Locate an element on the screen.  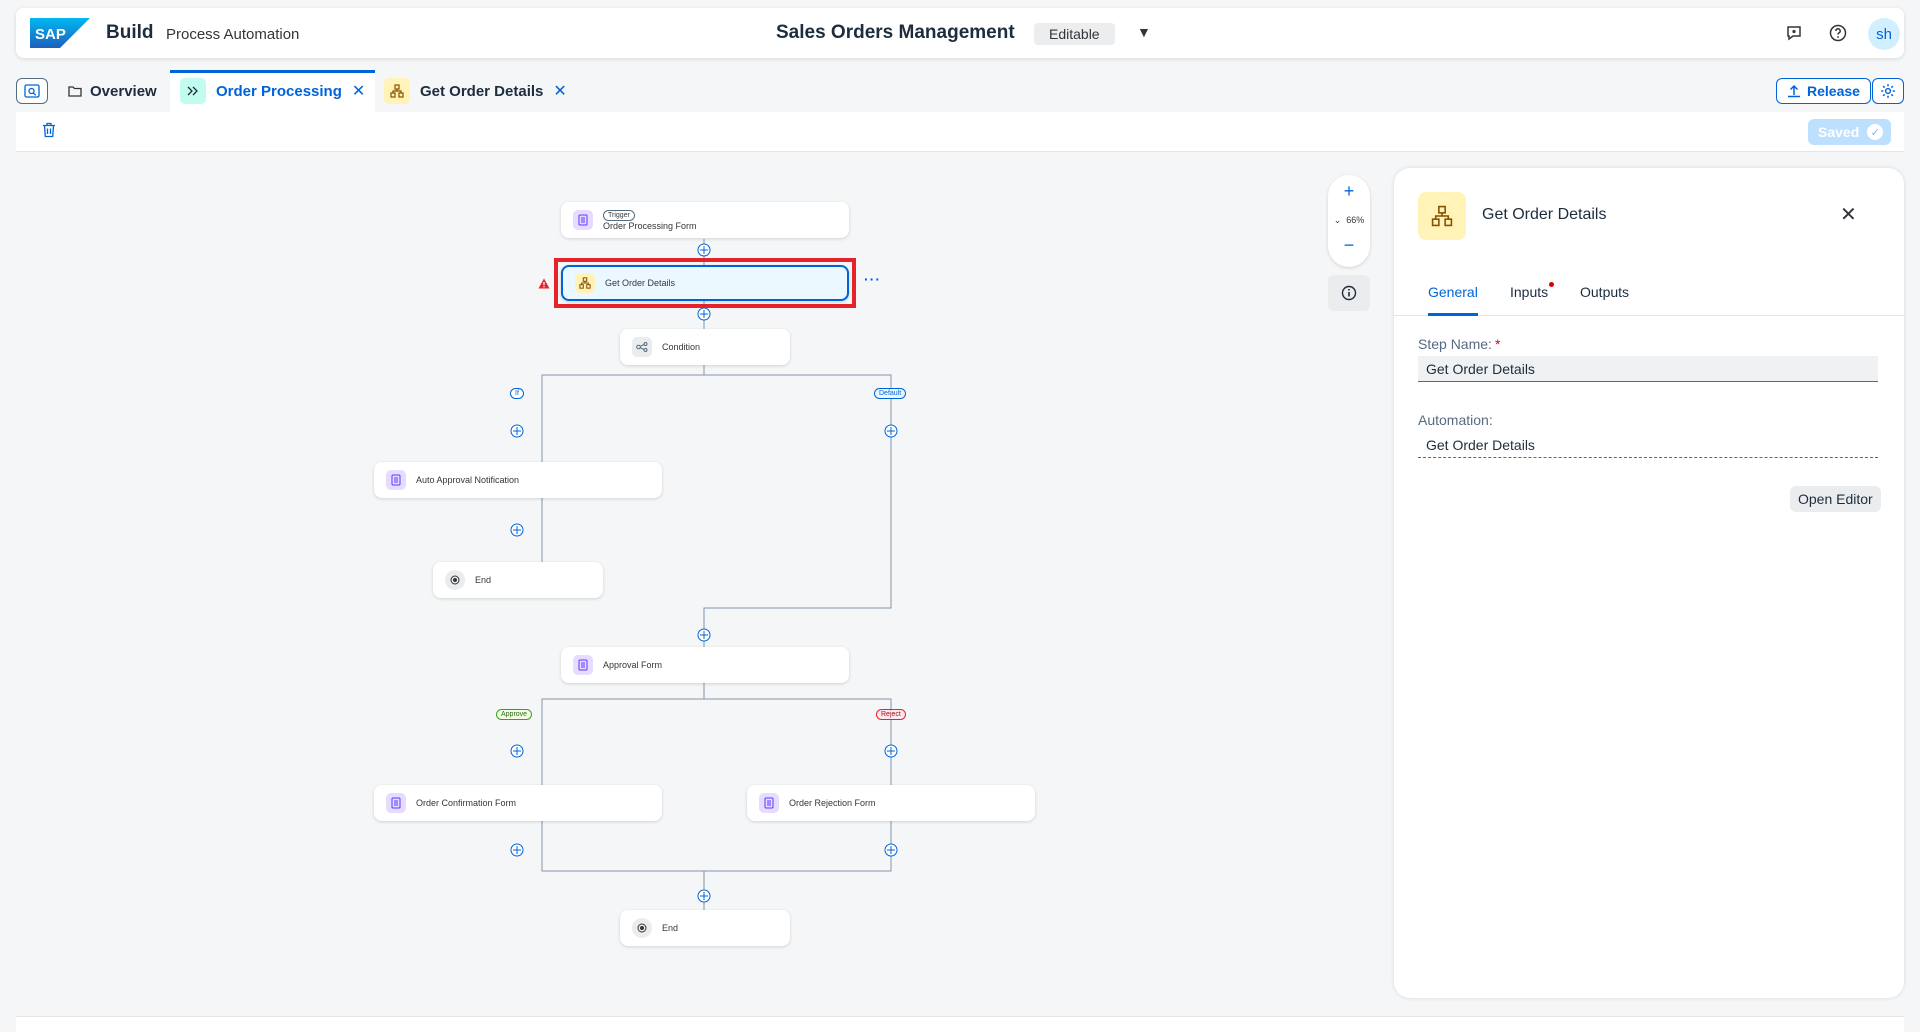
tab-inputs: Inputs is located at coordinates (1532, 299).